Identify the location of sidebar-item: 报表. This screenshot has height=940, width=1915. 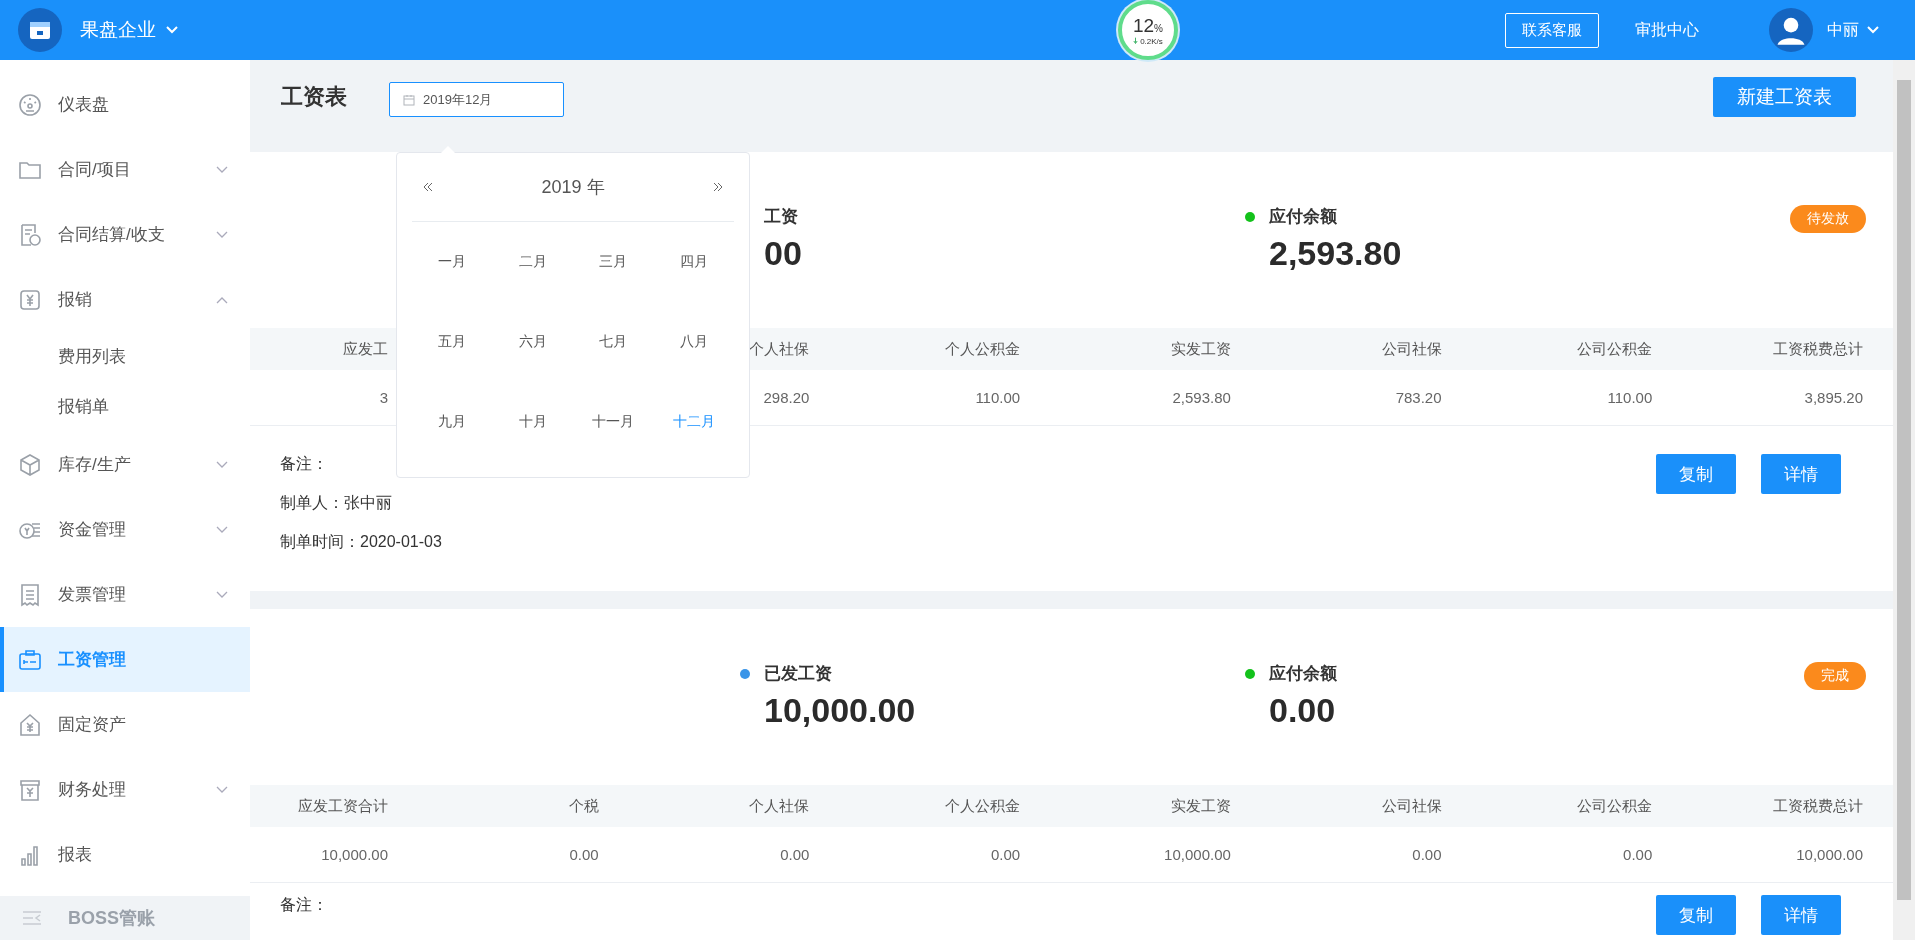
(125, 854).